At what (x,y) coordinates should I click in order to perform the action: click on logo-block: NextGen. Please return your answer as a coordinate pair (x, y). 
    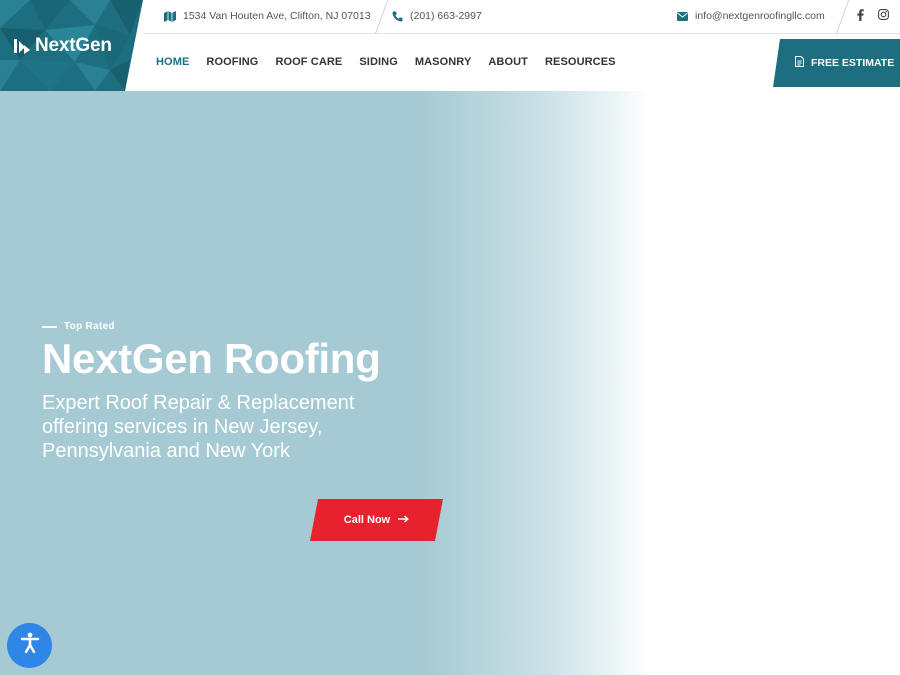
    Looking at the image, I should click on (71, 45).